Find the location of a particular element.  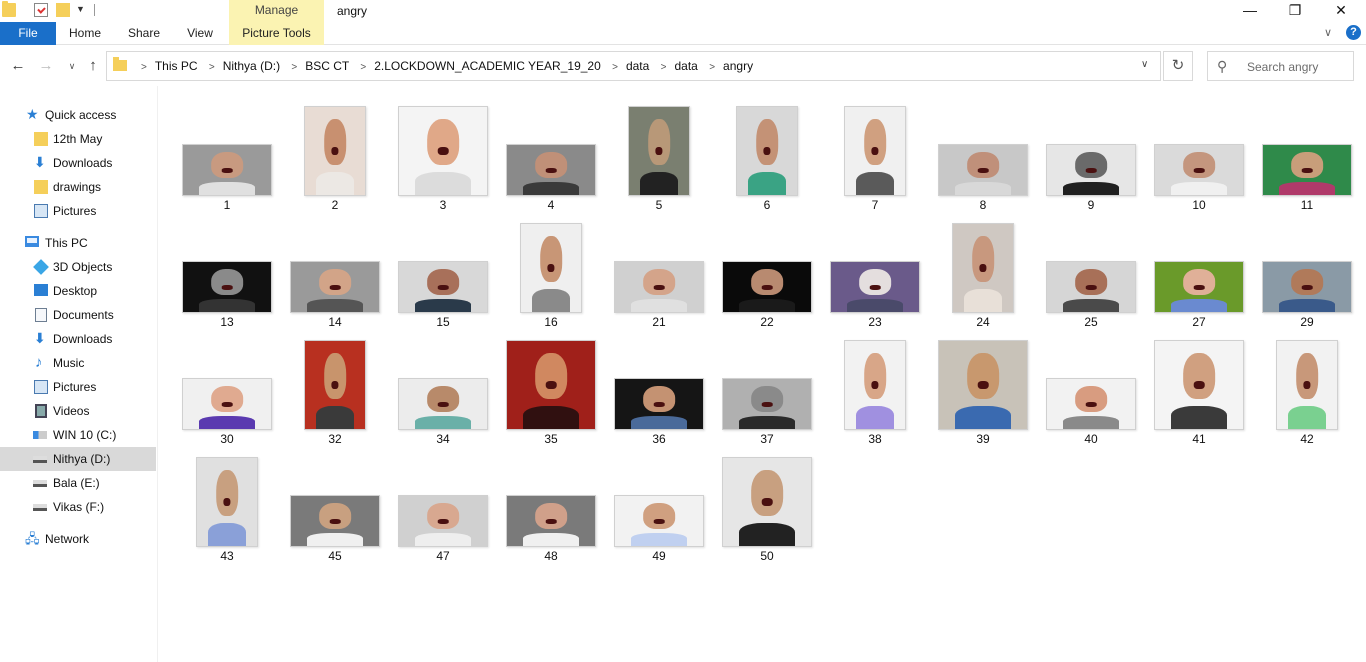

sidebar-item-nithya-d: Nithya (D:) is located at coordinates (78, 459).